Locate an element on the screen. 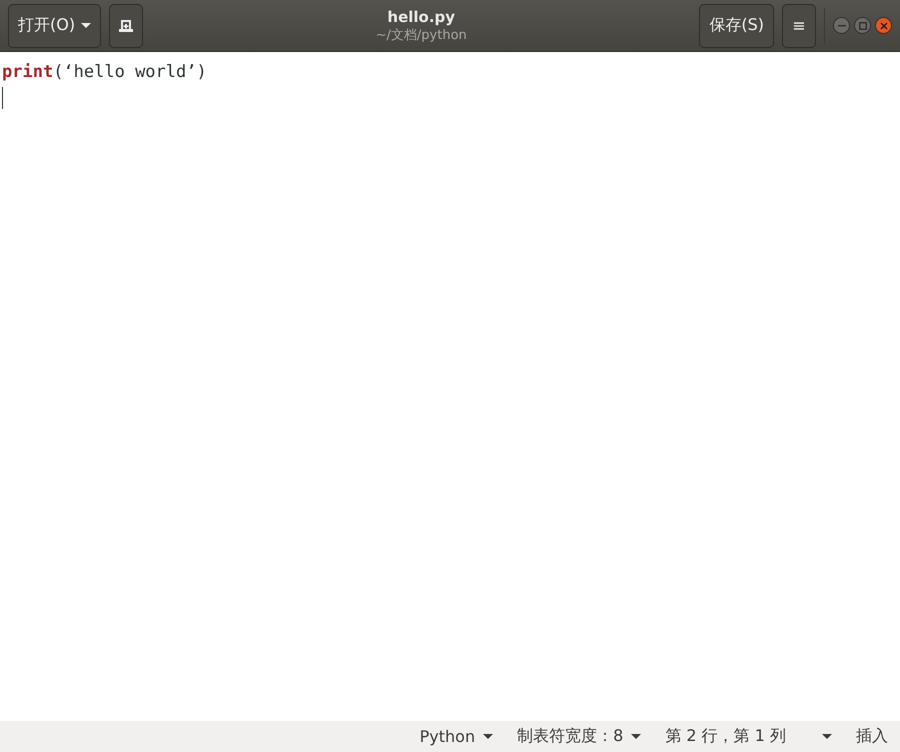  text-cursor is located at coordinates (2, 98).